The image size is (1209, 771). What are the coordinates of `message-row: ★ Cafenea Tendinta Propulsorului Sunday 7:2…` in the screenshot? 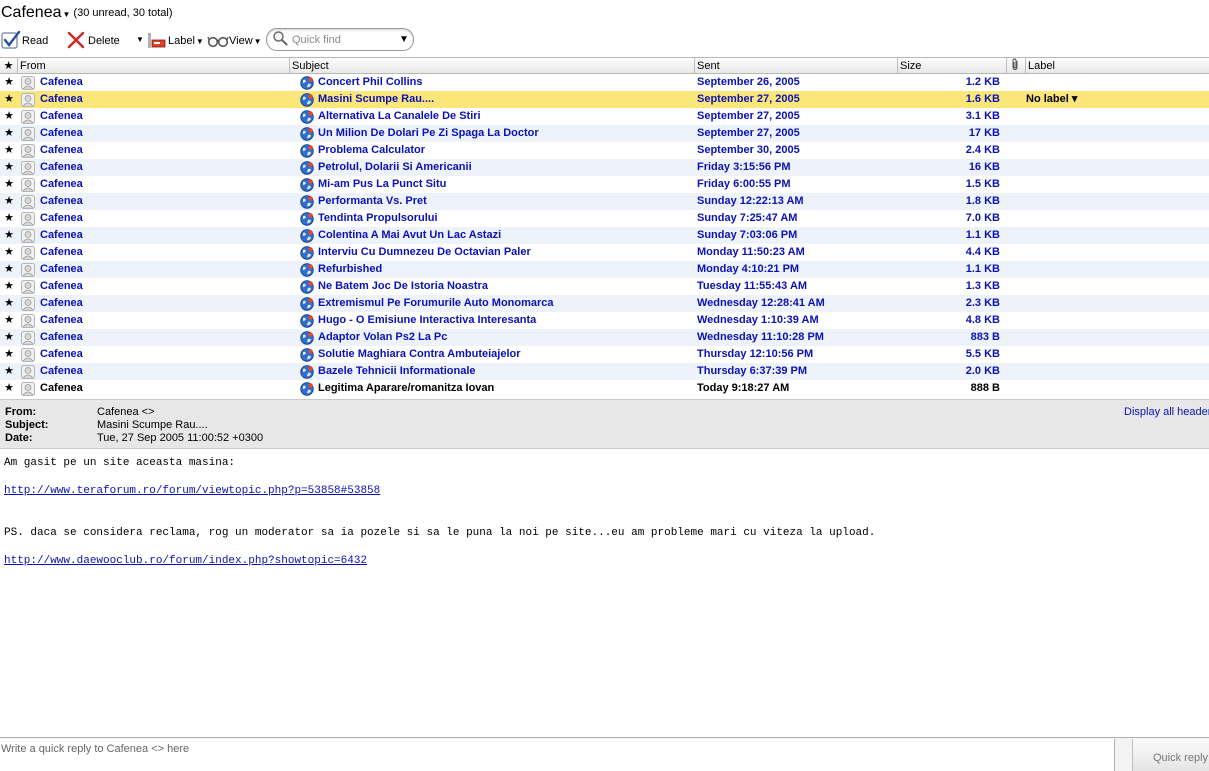 It's located at (604, 218).